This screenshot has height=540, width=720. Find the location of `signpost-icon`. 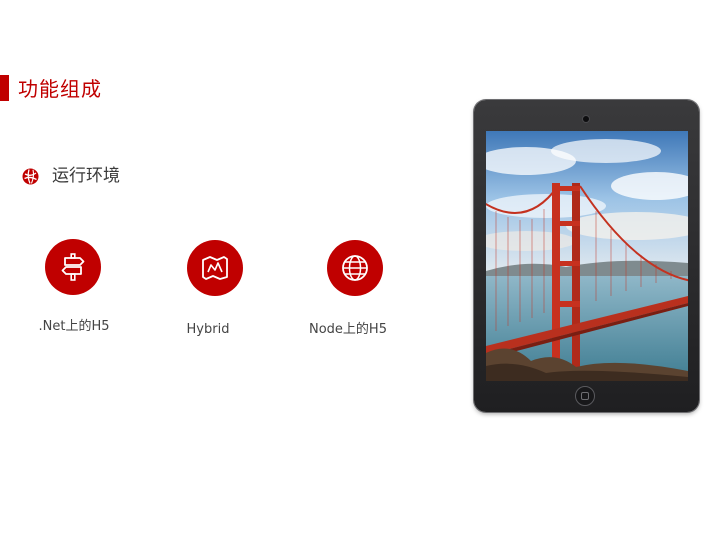

signpost-icon is located at coordinates (73, 267).